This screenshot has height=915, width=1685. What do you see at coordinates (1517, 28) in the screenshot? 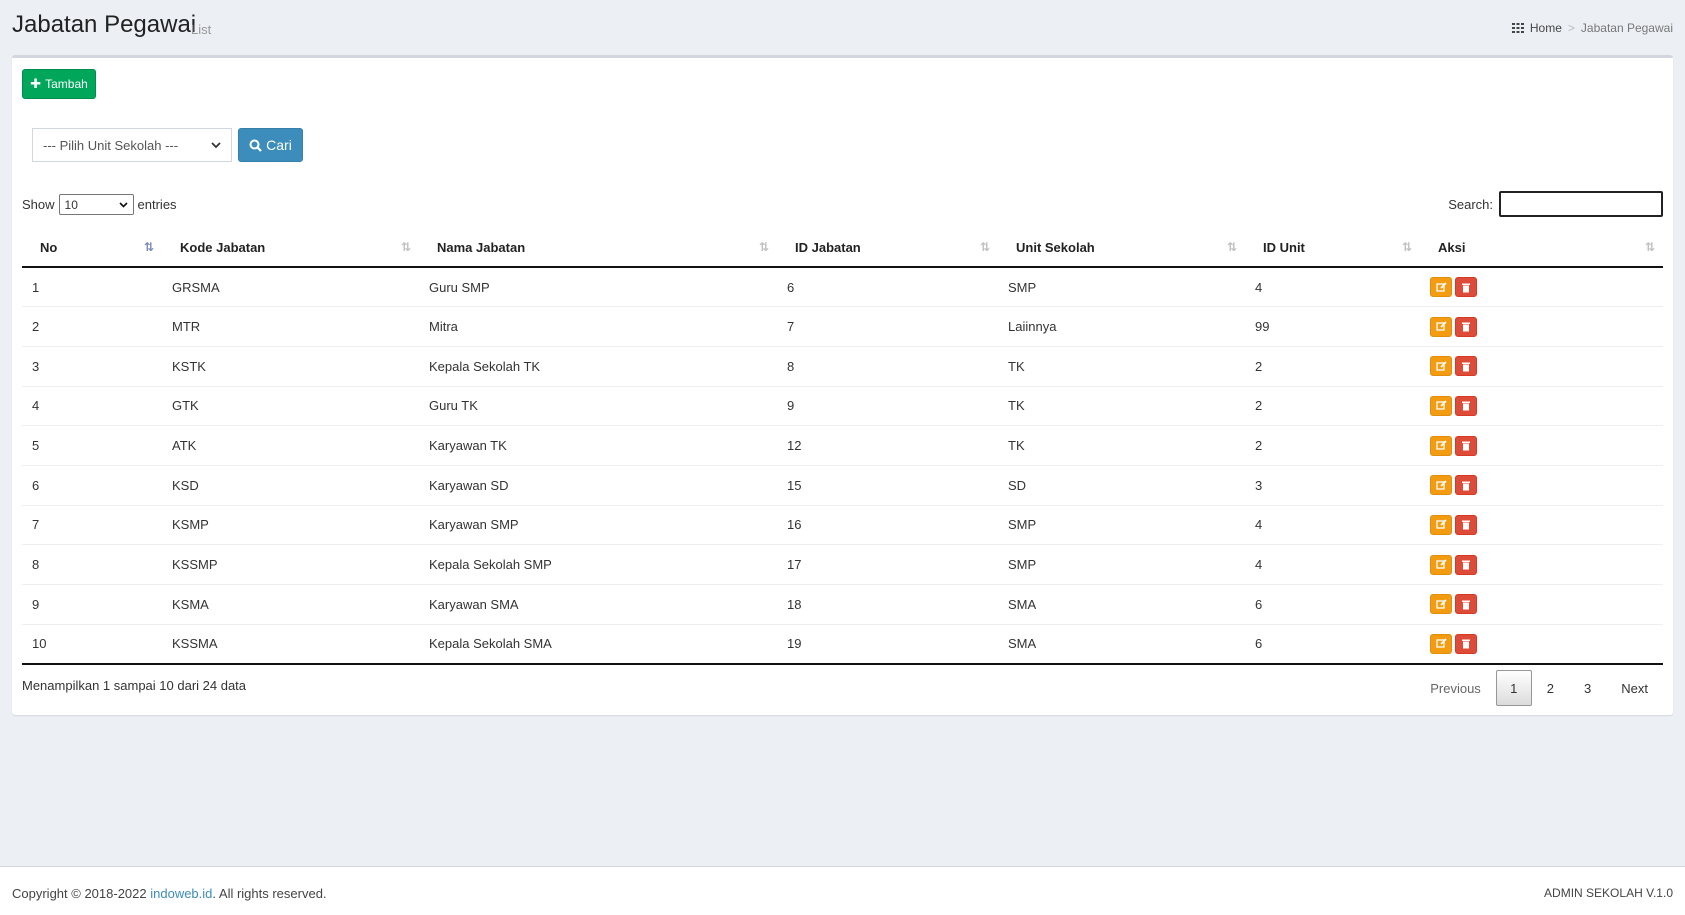
I see `dashboard-icon` at bounding box center [1517, 28].